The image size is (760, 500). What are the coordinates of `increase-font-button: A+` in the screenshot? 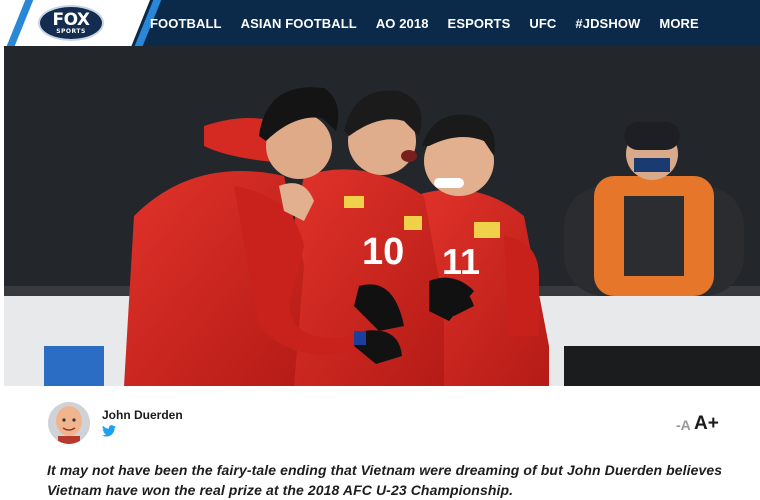 It's located at (706, 424).